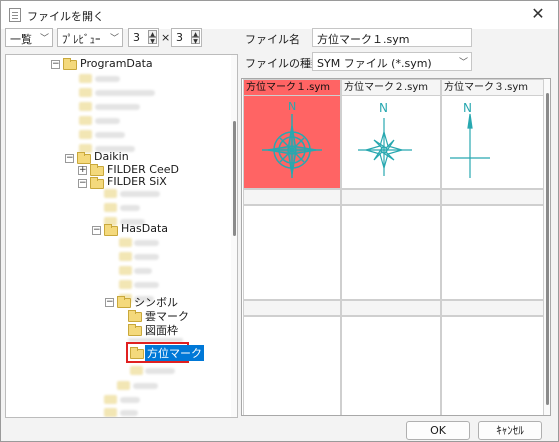  Describe the element at coordinates (292, 139) in the screenshot. I see `compass-rose-icon: N` at that location.